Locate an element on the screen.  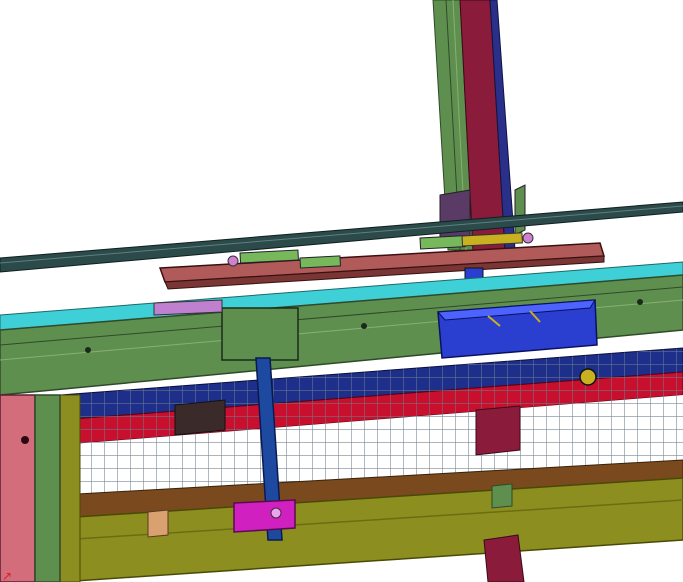
beam-bracket is located at coordinates (260, 334).